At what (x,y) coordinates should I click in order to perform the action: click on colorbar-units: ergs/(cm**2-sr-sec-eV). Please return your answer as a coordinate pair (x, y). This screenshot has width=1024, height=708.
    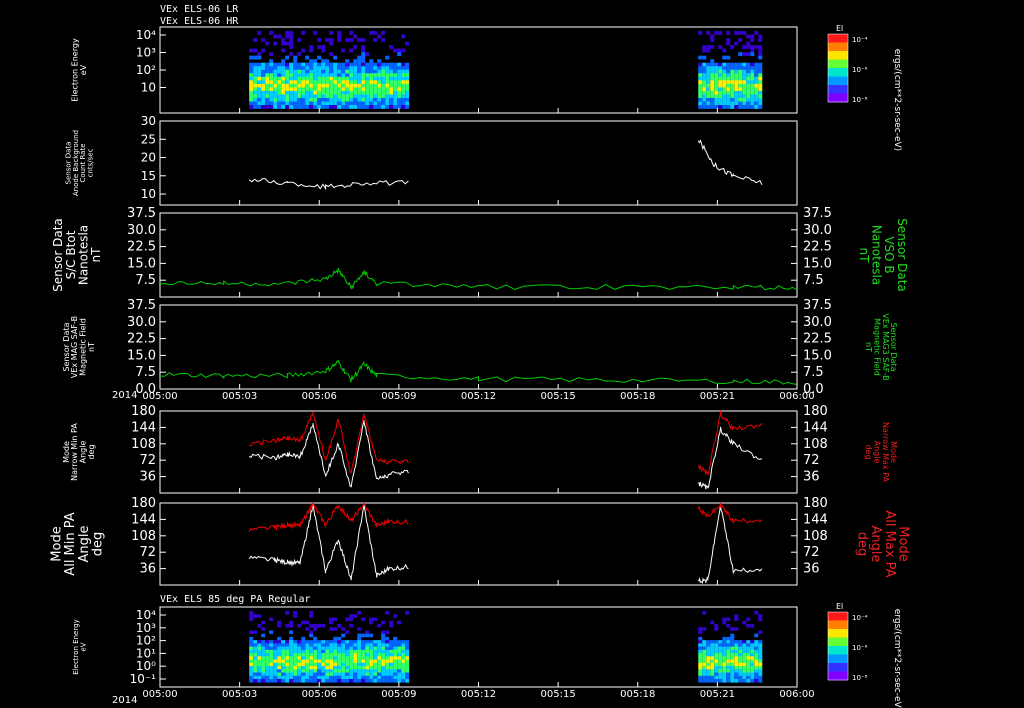
    Looking at the image, I should click on (897, 100).